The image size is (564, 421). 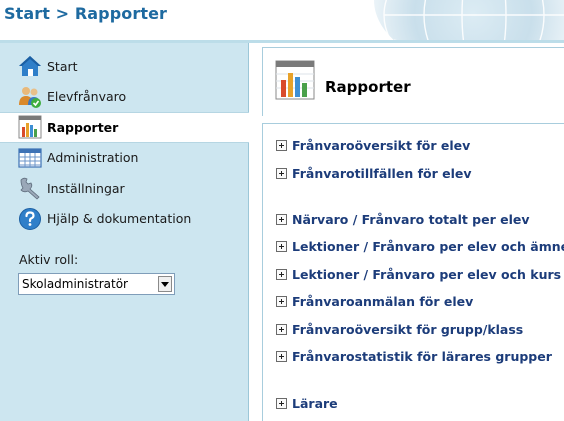 I want to click on sidebar-item-label: Hjälp & dokumentation, so click(x=119, y=219).